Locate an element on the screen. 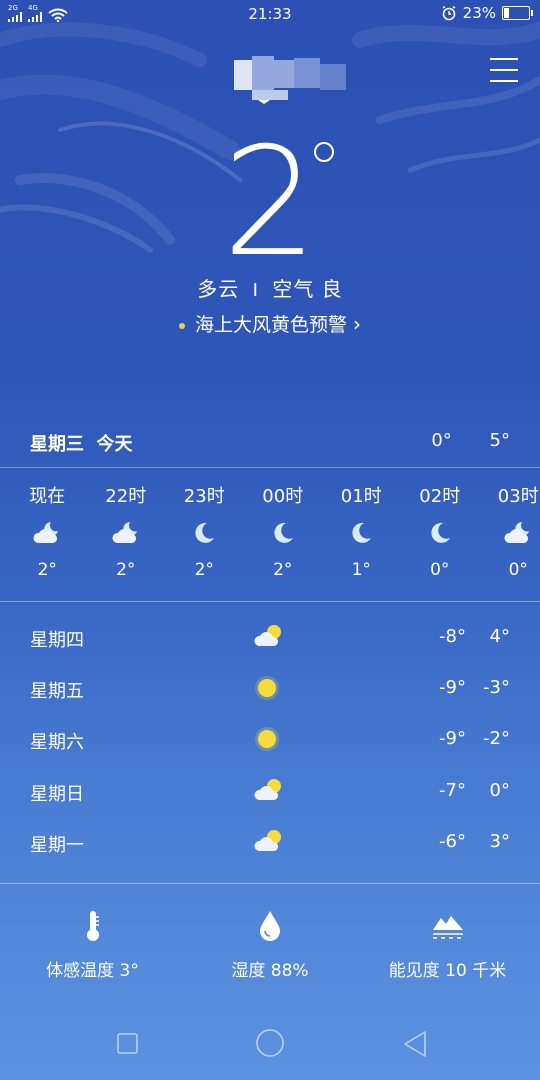 The image size is (540, 1080). hour-time: 现在 is located at coordinates (47, 496).